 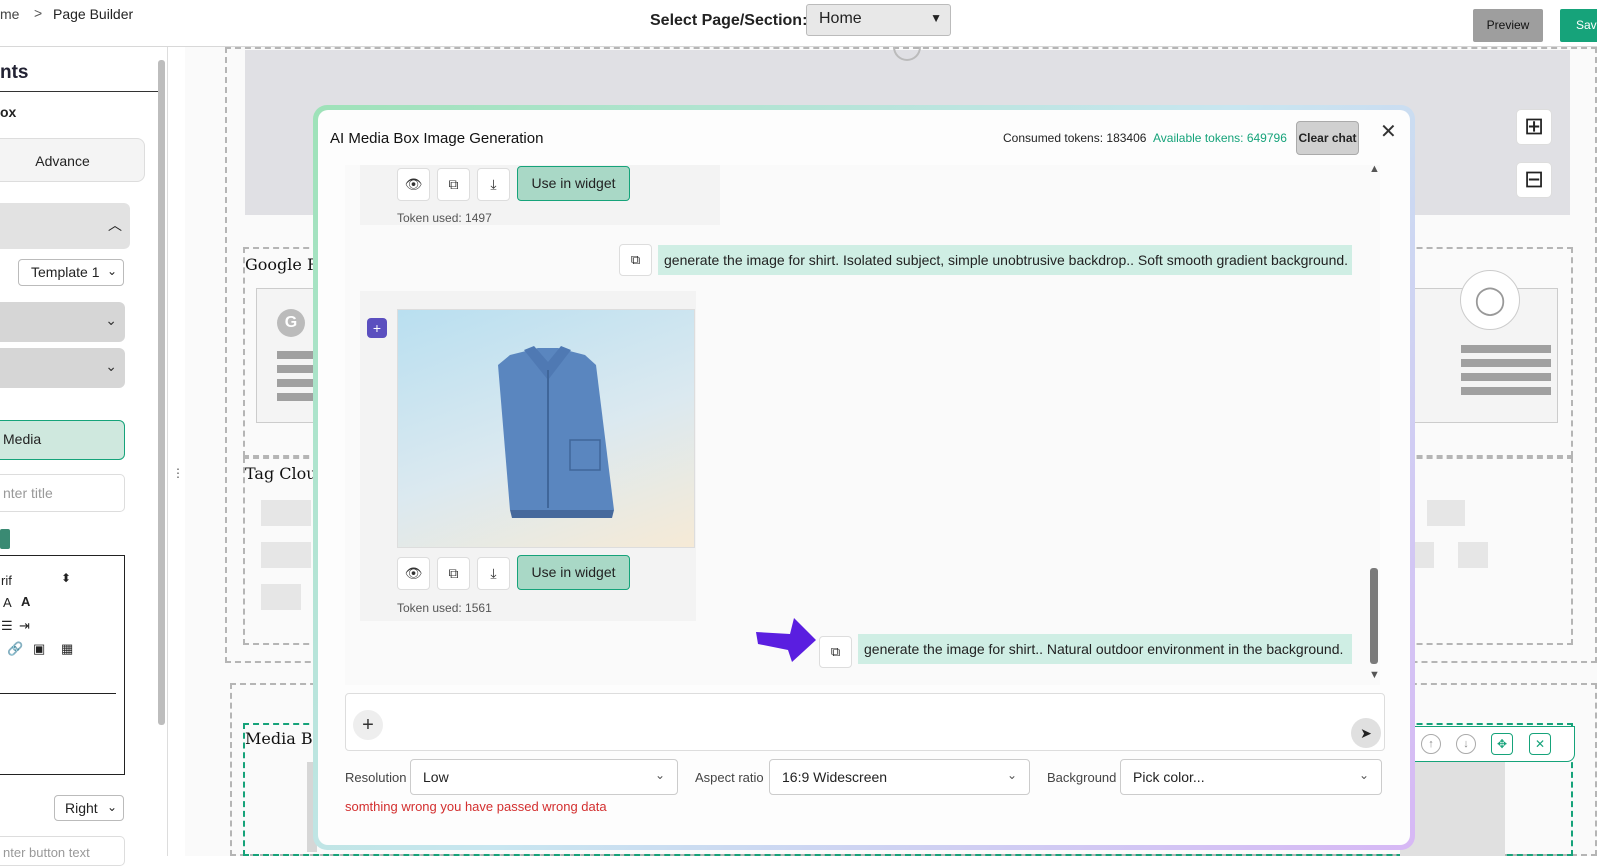 I want to click on rich-text-editor: rif ⬍ A A ☰ ⇥ 🔗 ▣ ▦, so click(x=62, y=665).